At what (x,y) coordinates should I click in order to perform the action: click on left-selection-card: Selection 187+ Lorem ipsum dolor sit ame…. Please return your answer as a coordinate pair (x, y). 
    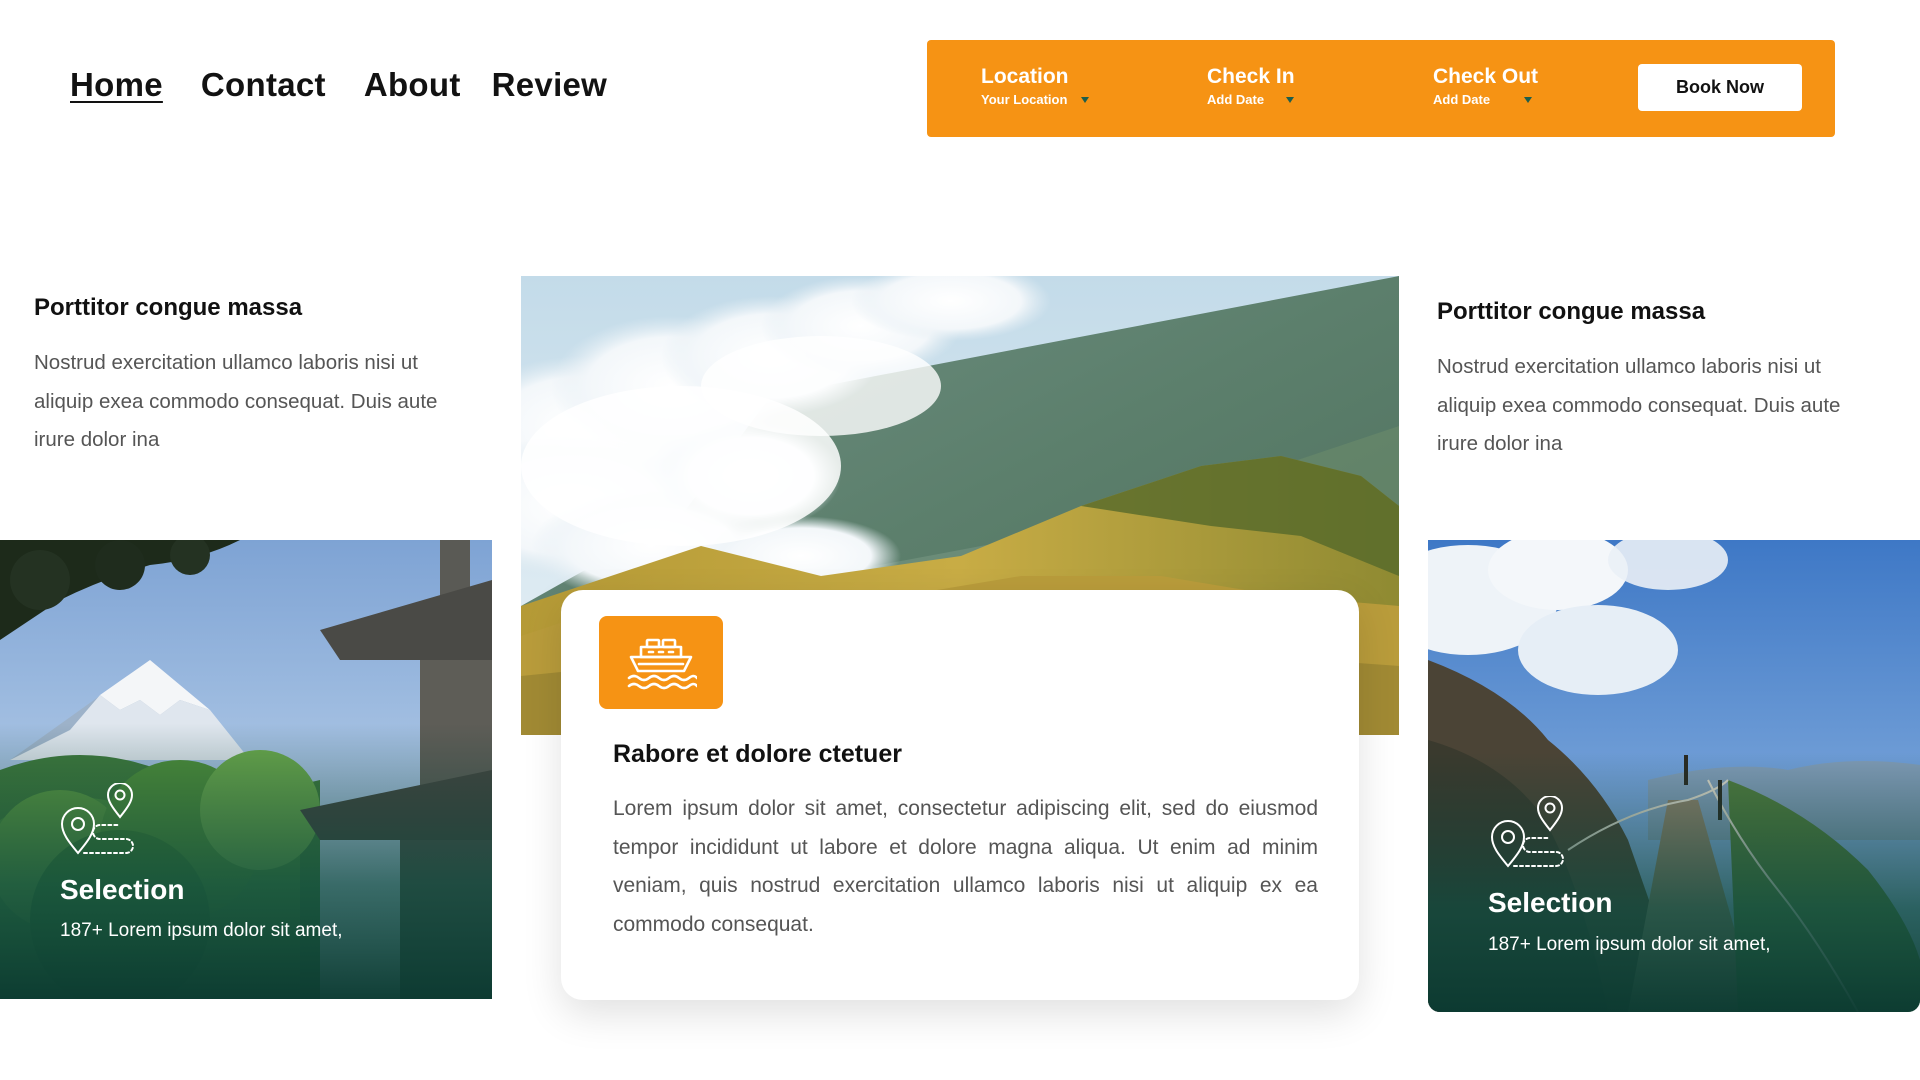
    Looking at the image, I should click on (246, 769).